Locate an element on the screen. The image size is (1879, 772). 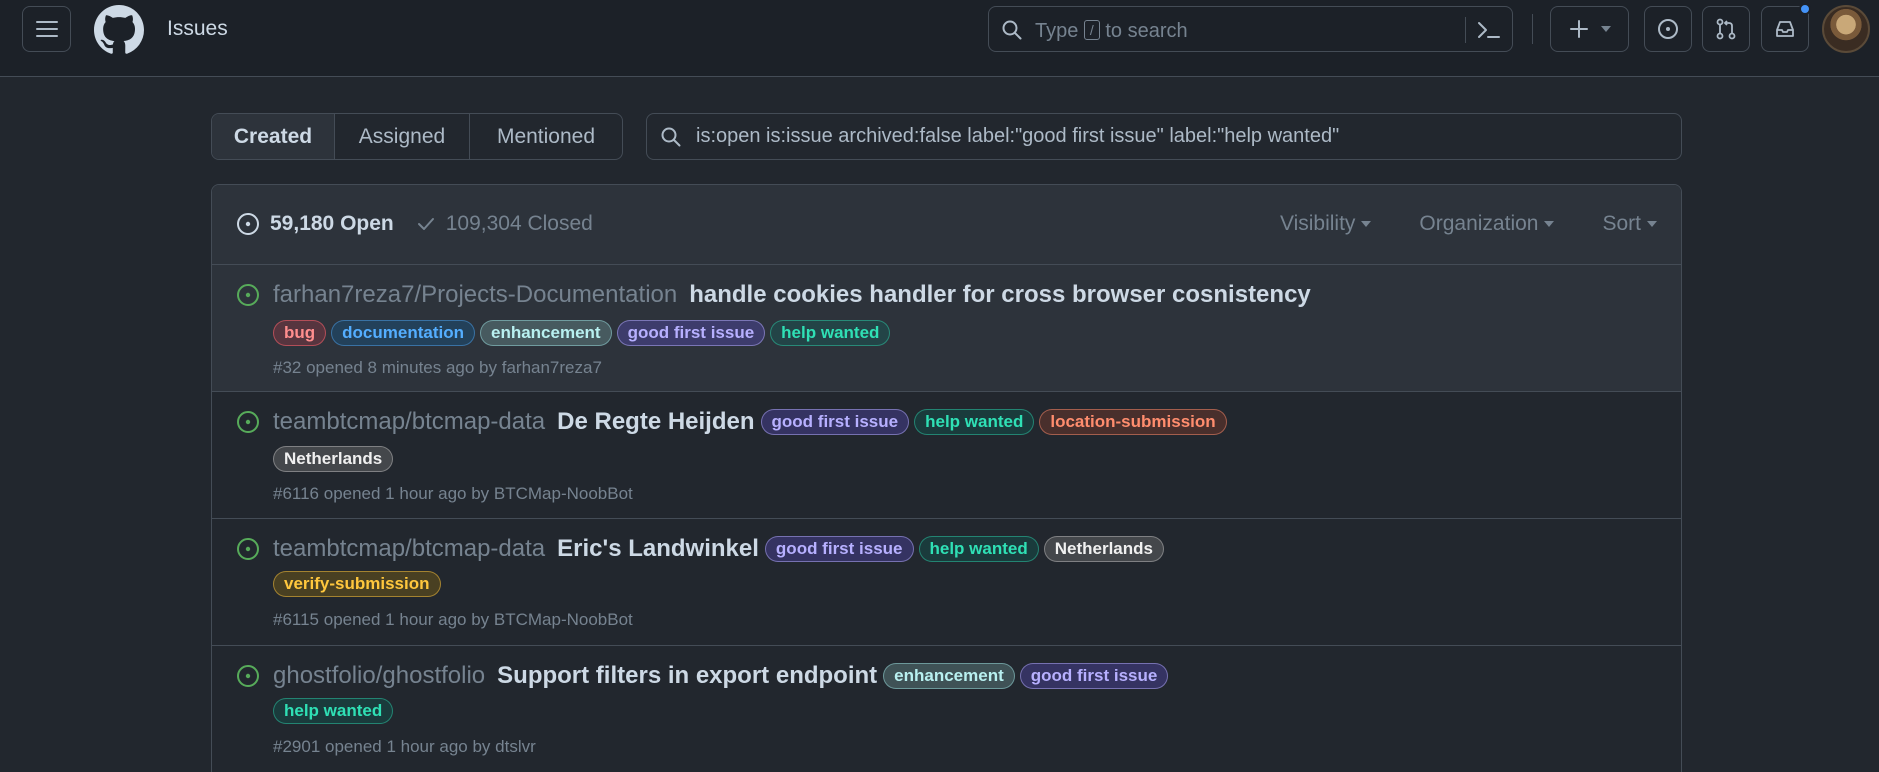
github-logo-icon is located at coordinates (119, 30).